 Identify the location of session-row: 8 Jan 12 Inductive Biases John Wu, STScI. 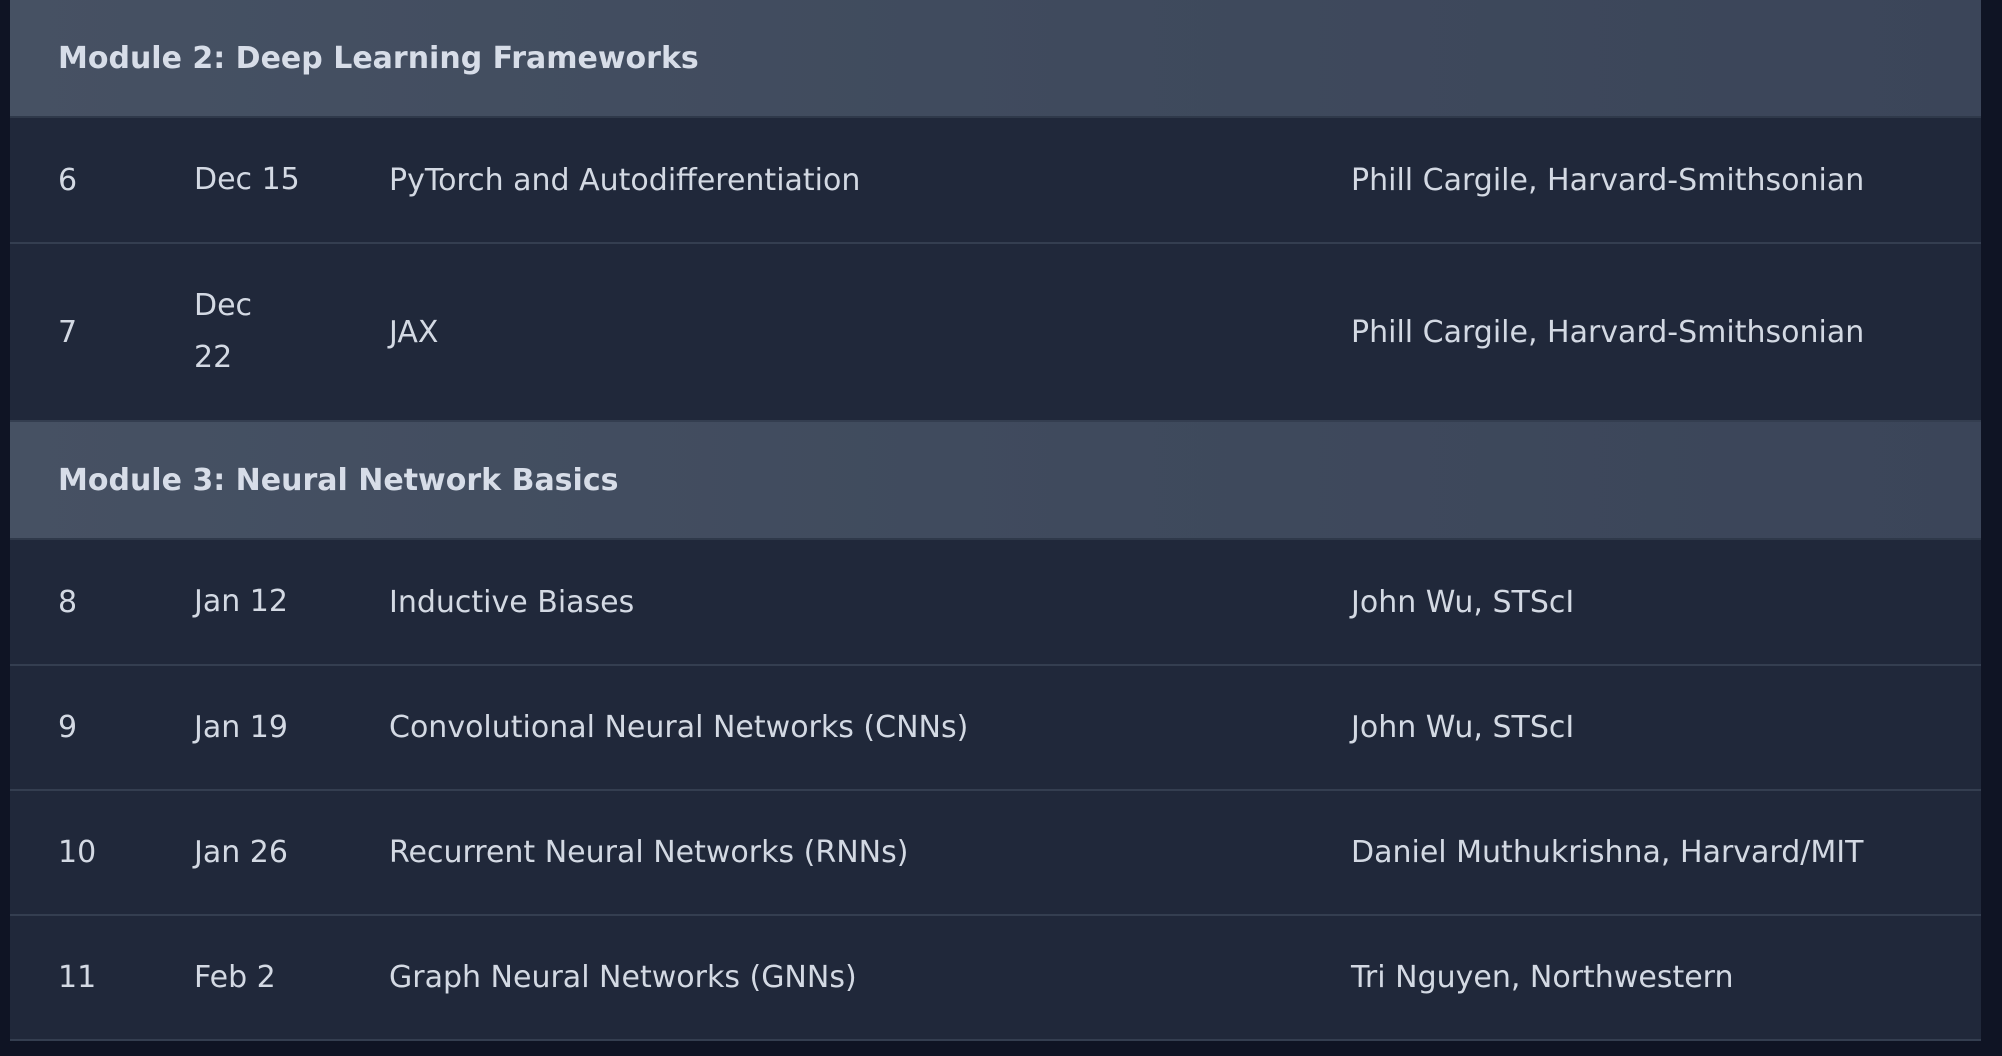
(996, 602).